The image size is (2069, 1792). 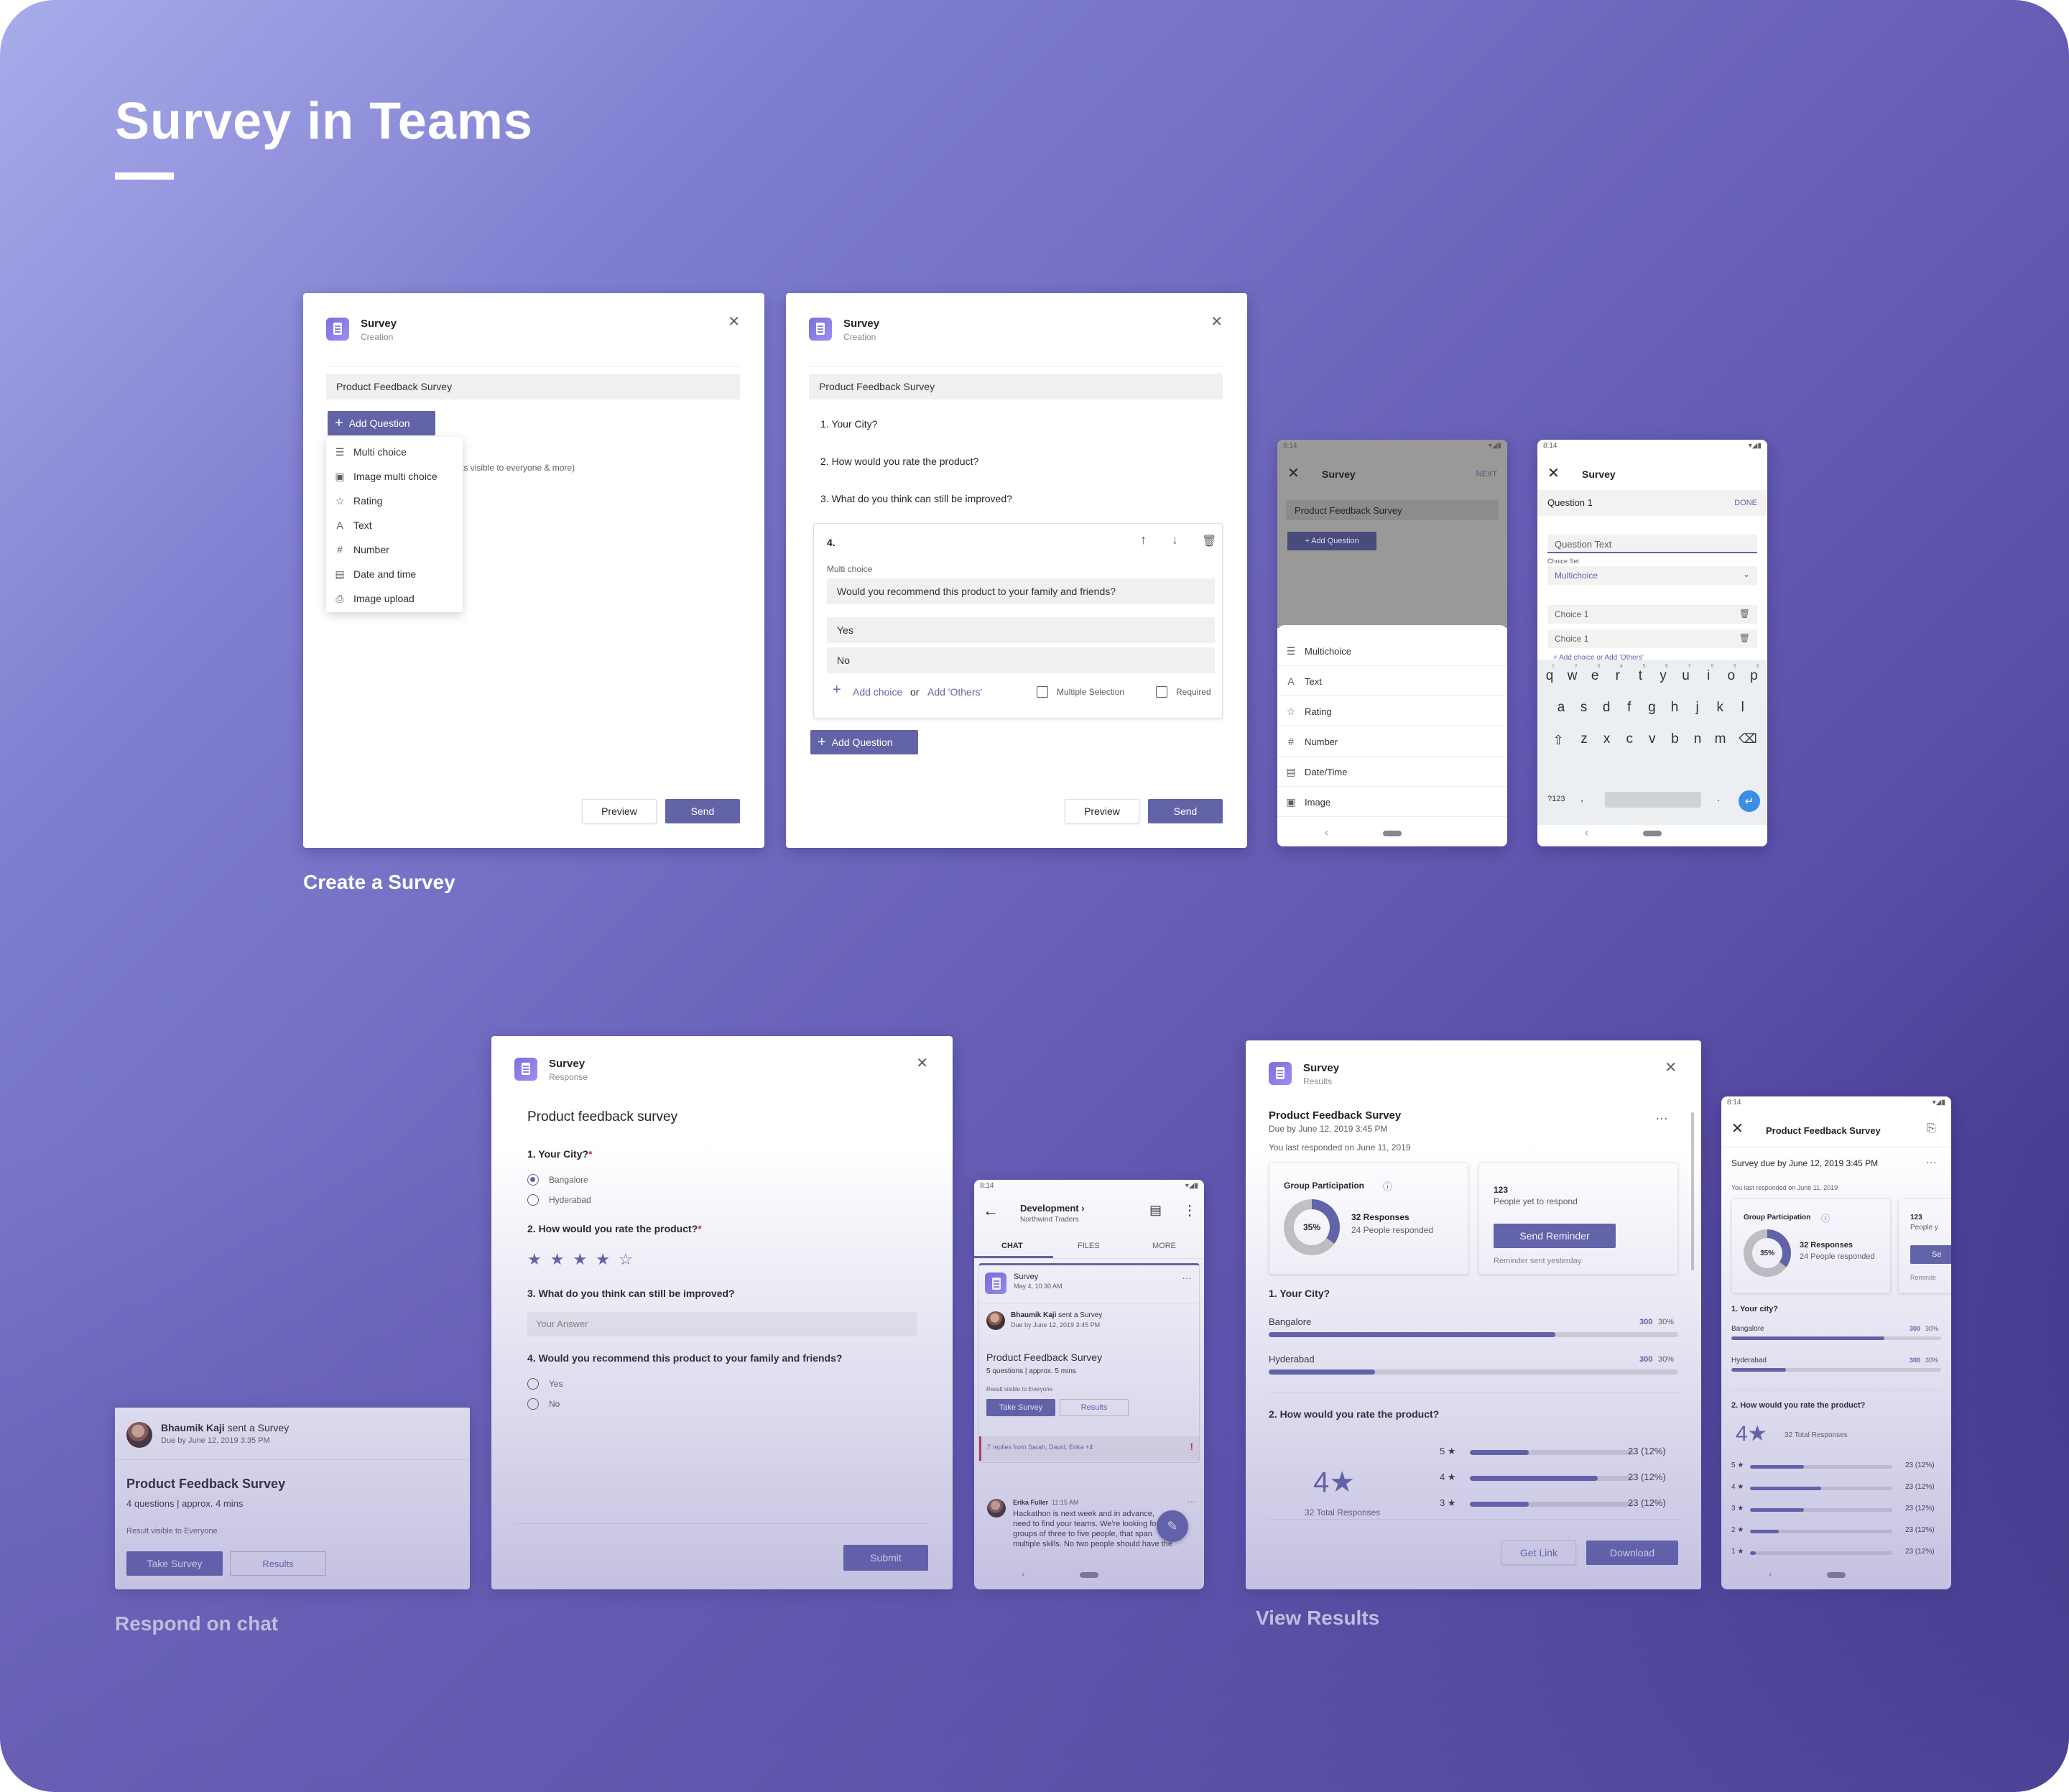 I want to click on menu-item-number: # Number, so click(x=394, y=549).